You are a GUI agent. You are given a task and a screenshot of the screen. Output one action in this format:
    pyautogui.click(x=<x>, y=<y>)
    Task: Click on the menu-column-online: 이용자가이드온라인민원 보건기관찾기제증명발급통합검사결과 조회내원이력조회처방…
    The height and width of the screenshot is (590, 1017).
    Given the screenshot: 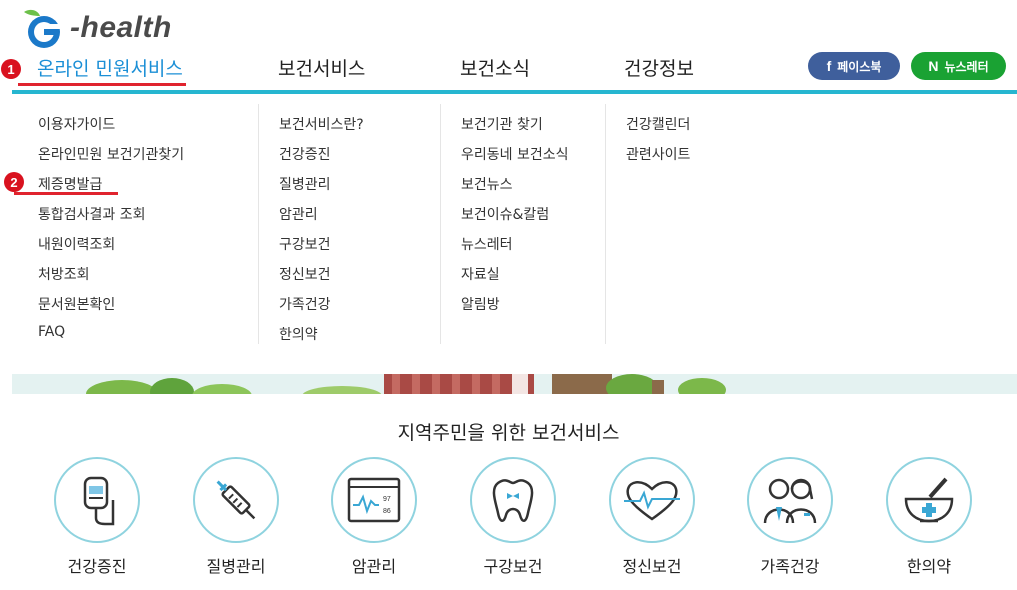 What is the action you would take?
    pyautogui.click(x=138, y=224)
    